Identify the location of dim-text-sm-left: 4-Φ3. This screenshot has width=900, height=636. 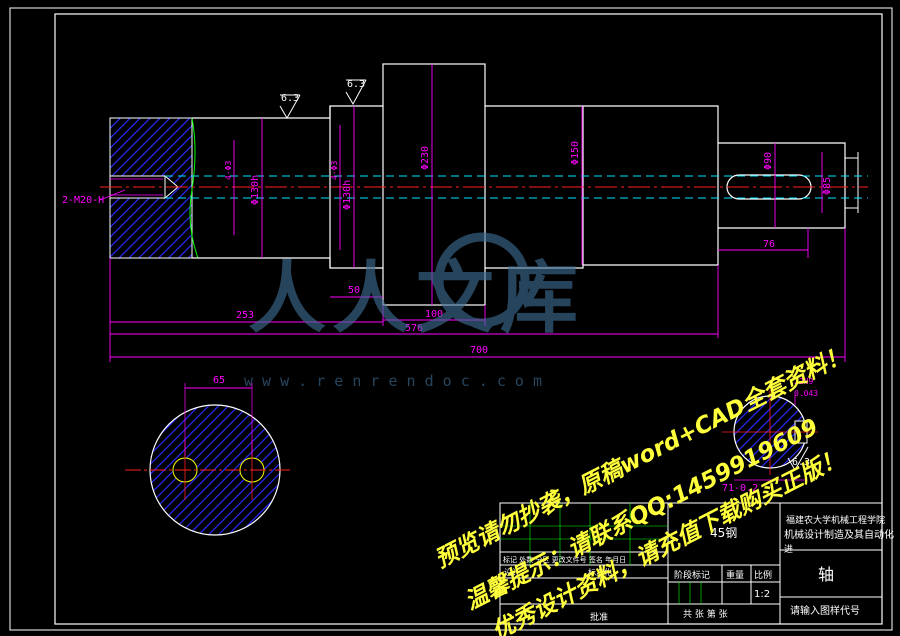
(228, 170).